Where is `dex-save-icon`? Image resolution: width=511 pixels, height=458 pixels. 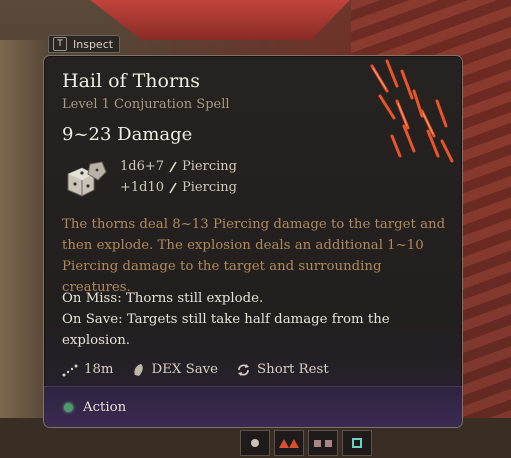
dex-save-icon is located at coordinates (138, 369).